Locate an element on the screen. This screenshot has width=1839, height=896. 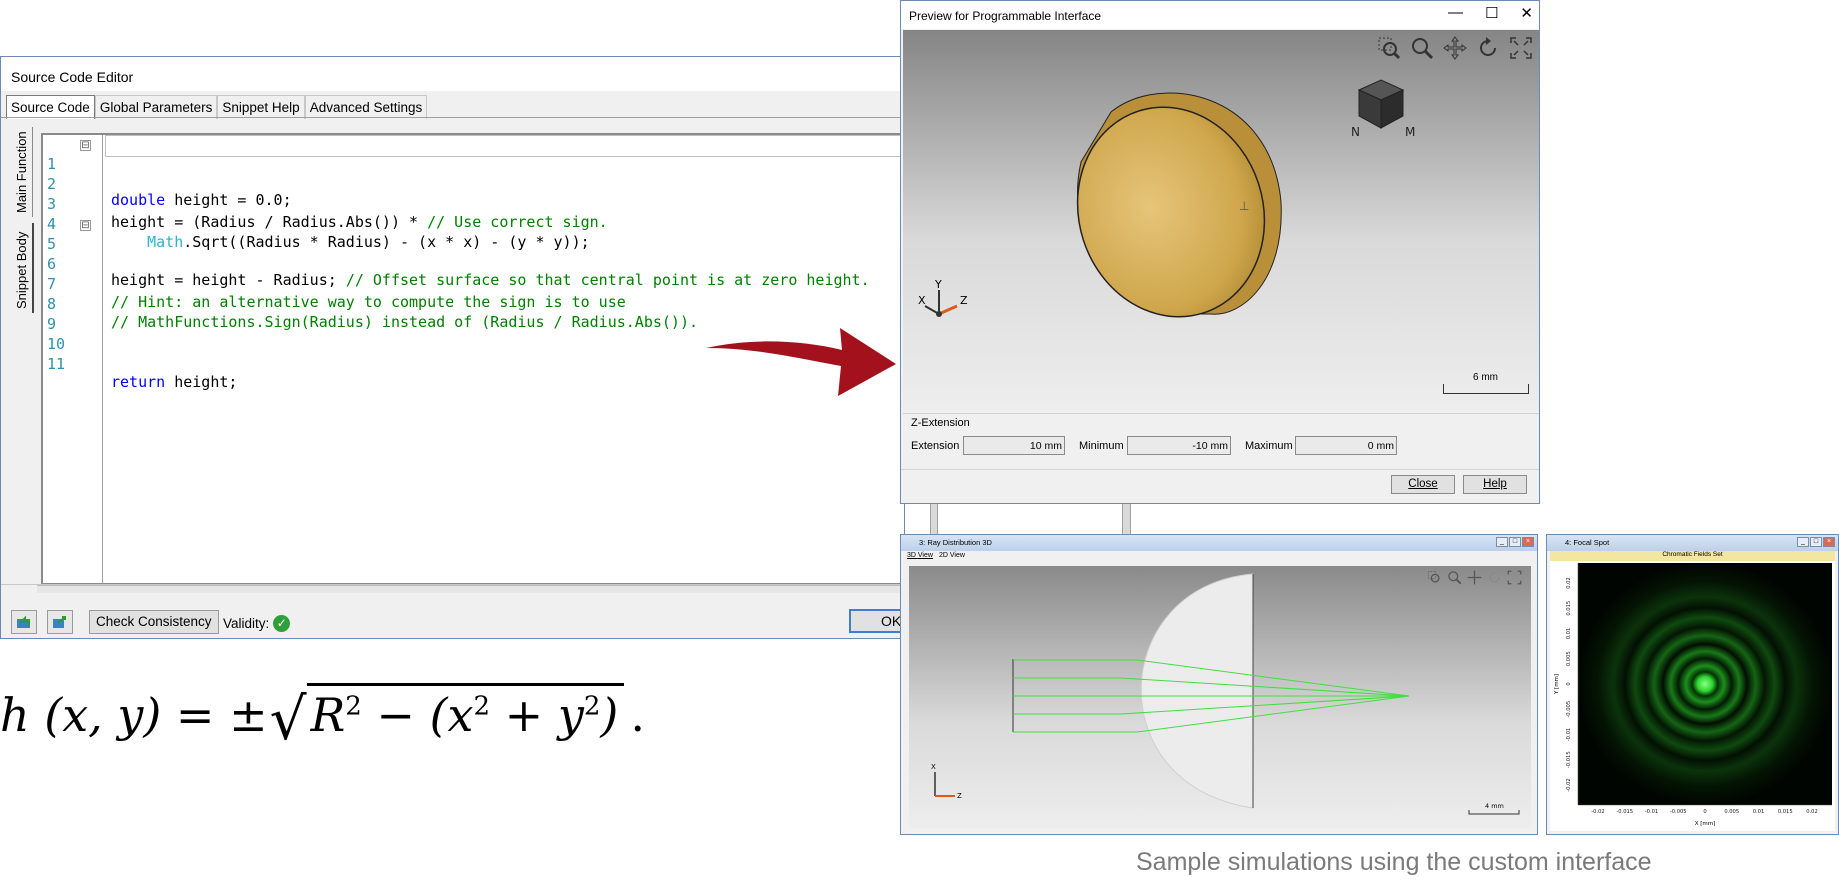
fit-view-icon is located at coordinates (1521, 49).